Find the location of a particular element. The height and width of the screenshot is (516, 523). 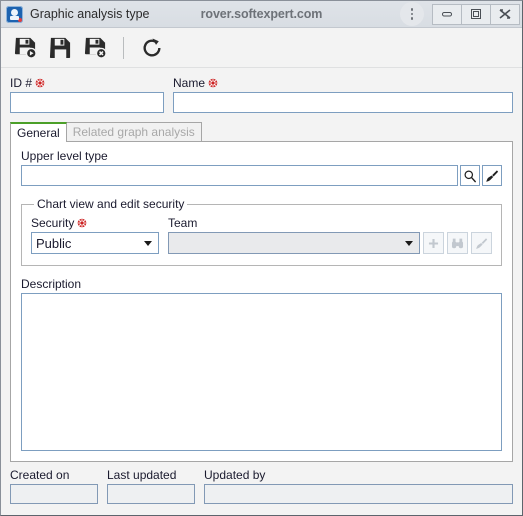

updated-by-label-wrap: Updated by is located at coordinates (358, 475).